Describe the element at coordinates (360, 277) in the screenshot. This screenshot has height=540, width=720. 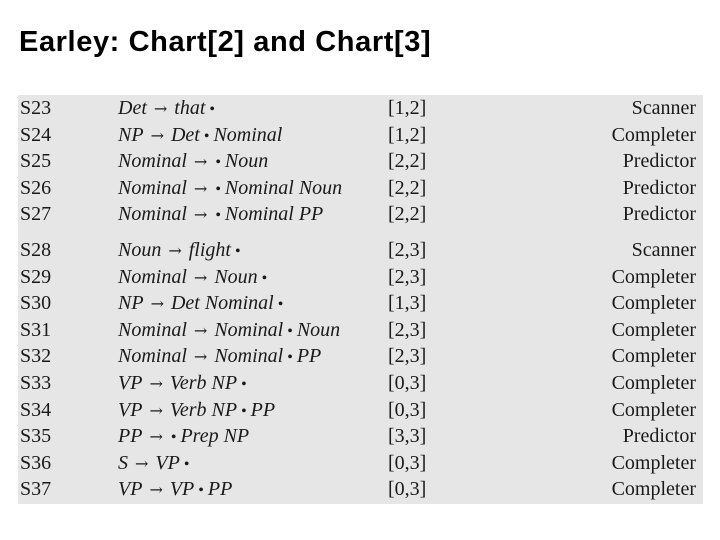
I see `chart-state-row: S29 Nominal → Noun • [2,3] Completer` at that location.